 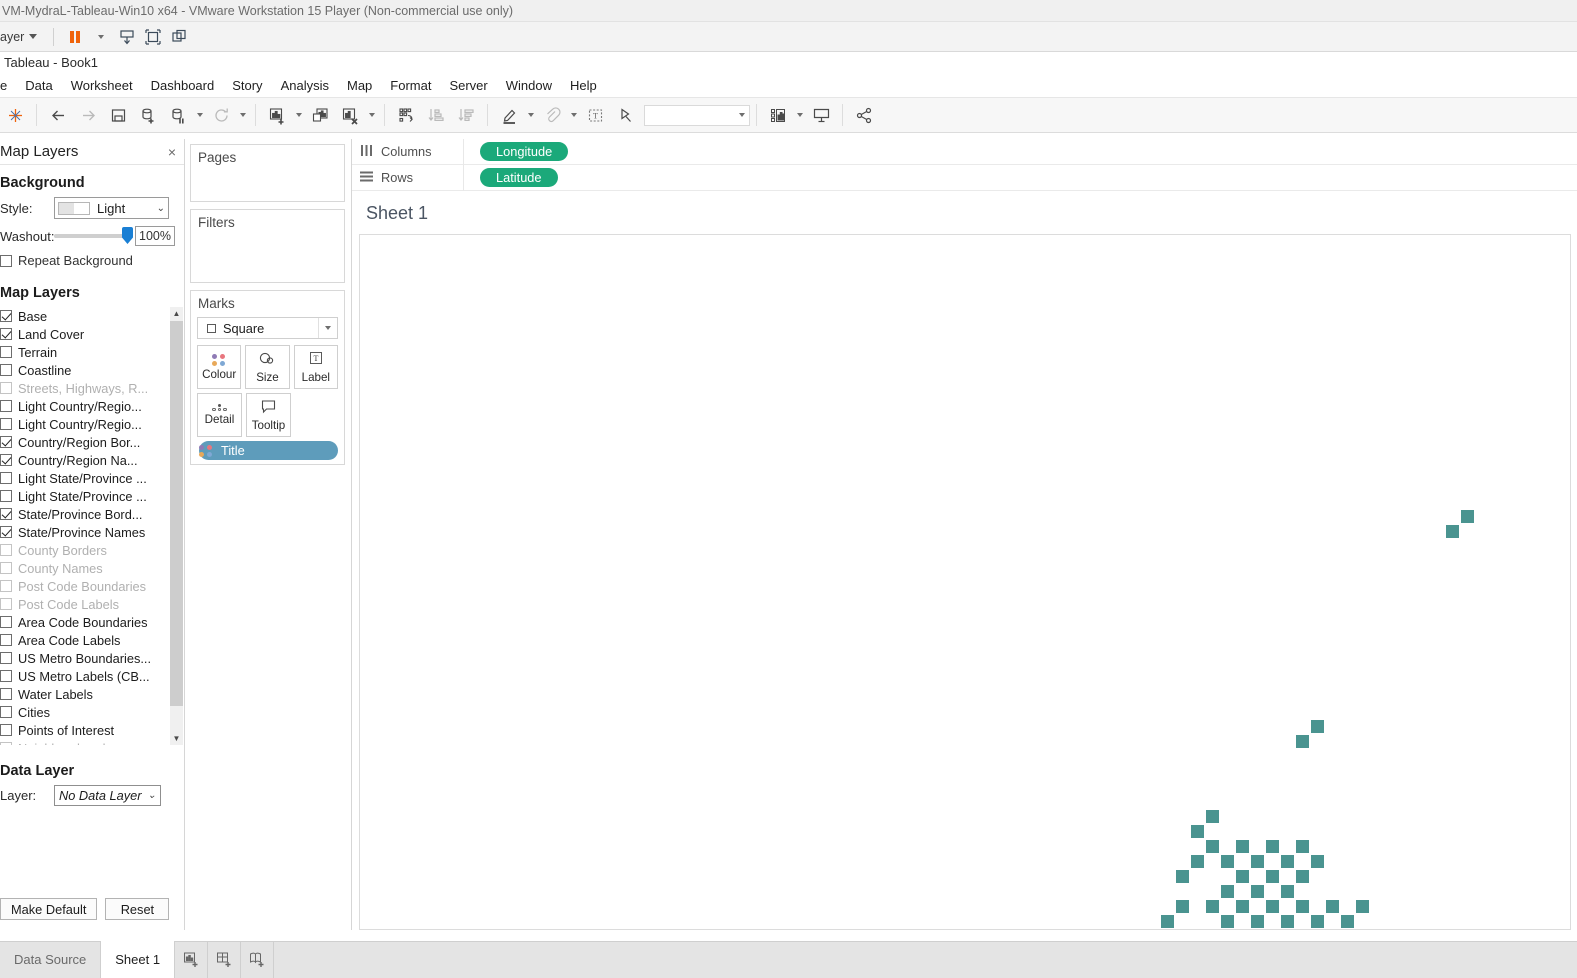 I want to click on presentation-mode-icon, so click(x=821, y=115).